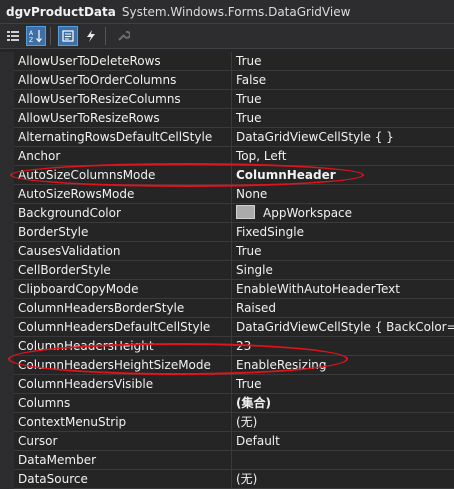 Image resolution: width=454 pixels, height=489 pixels. What do you see at coordinates (245, 212) in the screenshot?
I see `color-swatch` at bounding box center [245, 212].